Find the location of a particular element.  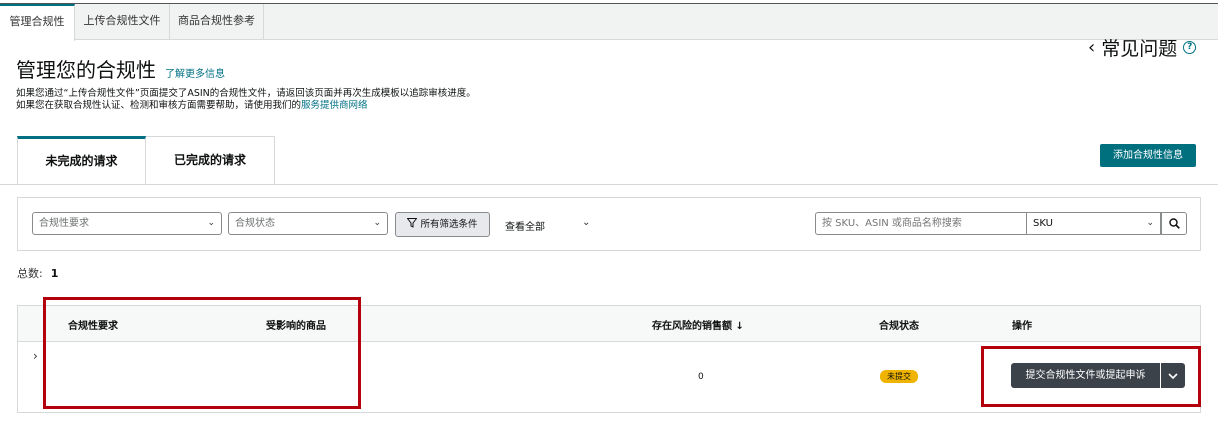

status-badge: 未提交 is located at coordinates (899, 376).